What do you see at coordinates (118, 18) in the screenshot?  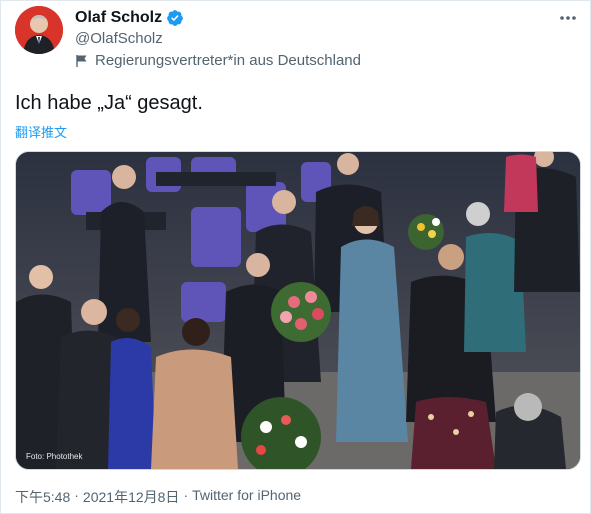 I see `display-name: Olaf Scholz` at bounding box center [118, 18].